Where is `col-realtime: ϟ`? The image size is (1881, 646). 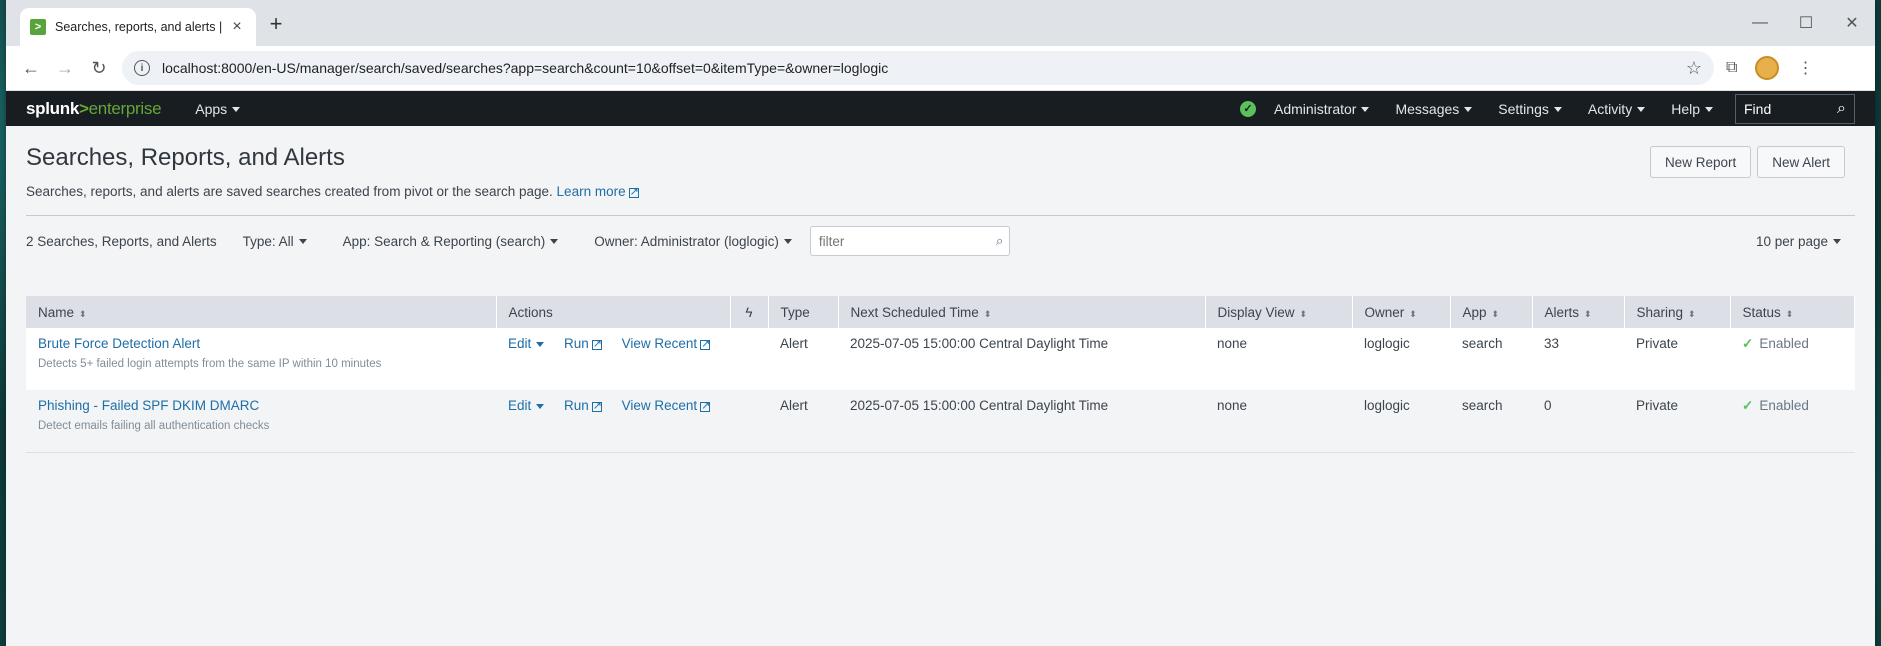
col-realtime: ϟ is located at coordinates (749, 312).